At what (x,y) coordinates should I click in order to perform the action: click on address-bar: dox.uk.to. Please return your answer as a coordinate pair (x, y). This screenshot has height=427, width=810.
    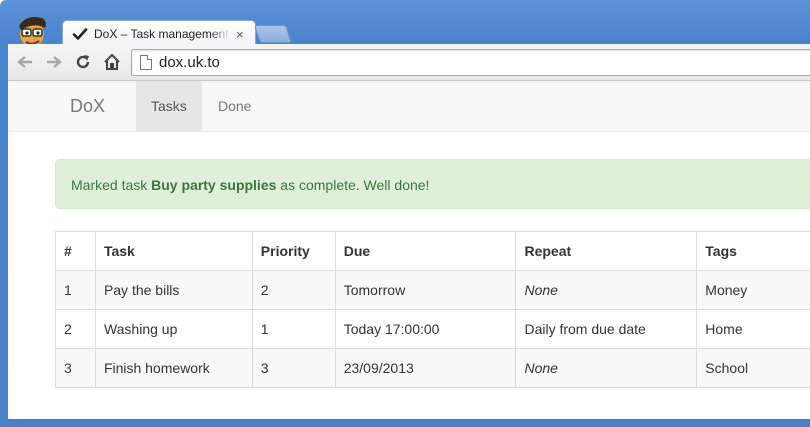
    Looking at the image, I should click on (470, 62).